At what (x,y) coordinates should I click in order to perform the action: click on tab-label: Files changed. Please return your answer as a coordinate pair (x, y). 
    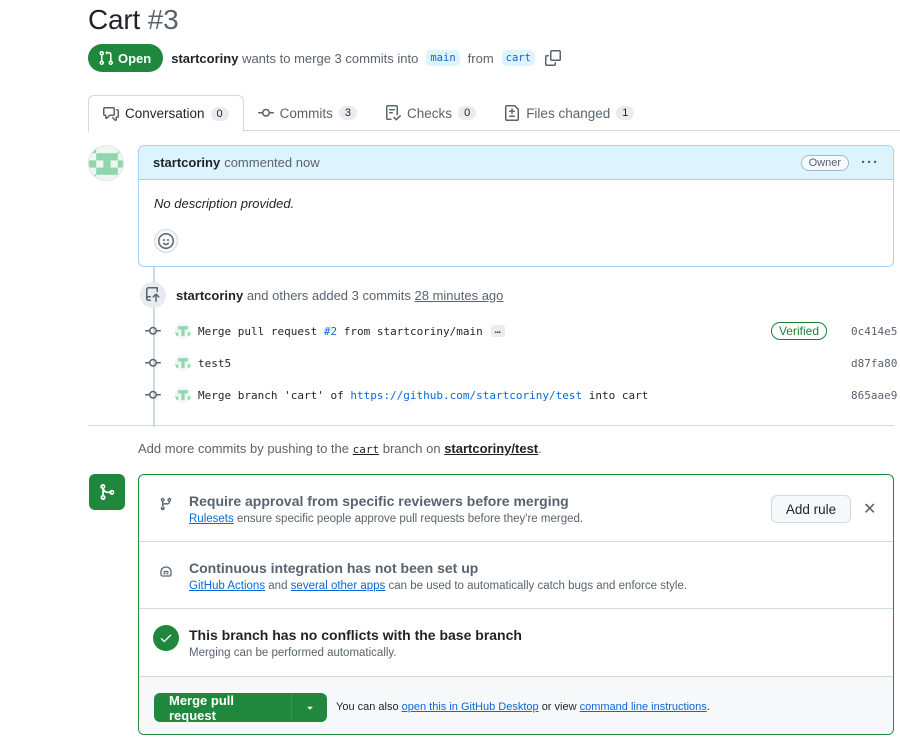
    Looking at the image, I should click on (568, 113).